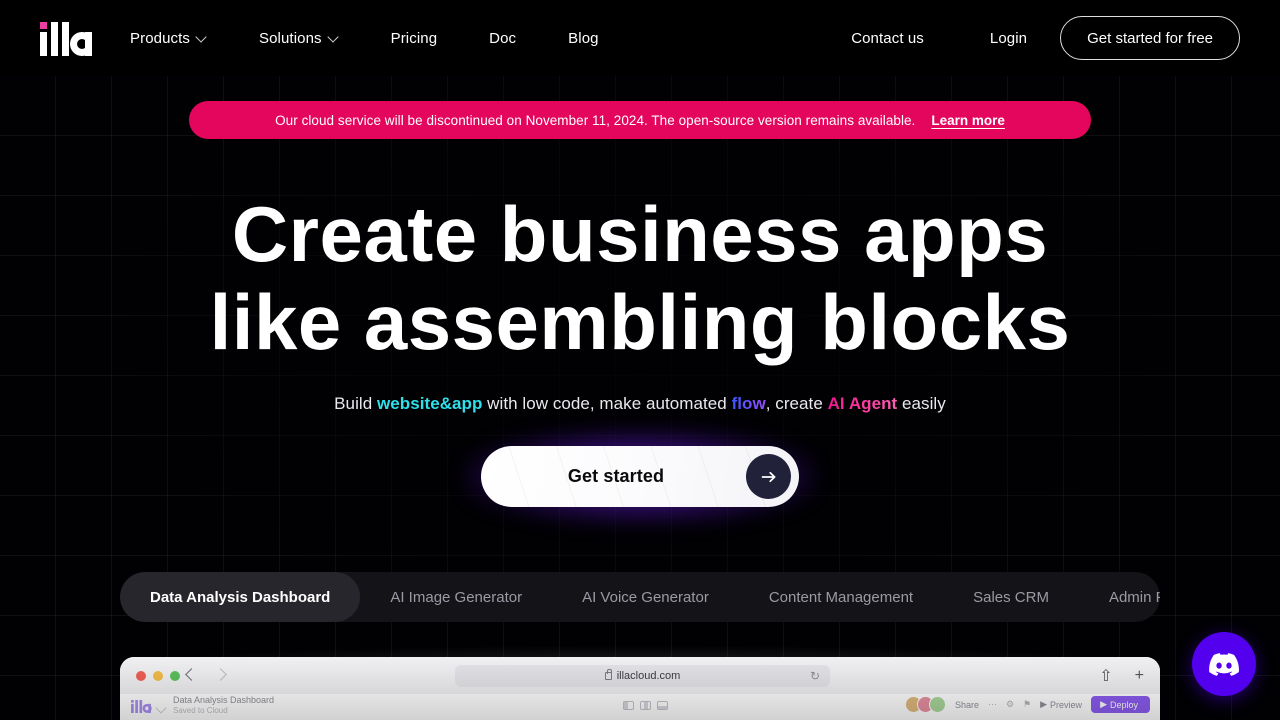  I want to click on secondary-nav: Contact us Login Get started for free, so click(1045, 38).